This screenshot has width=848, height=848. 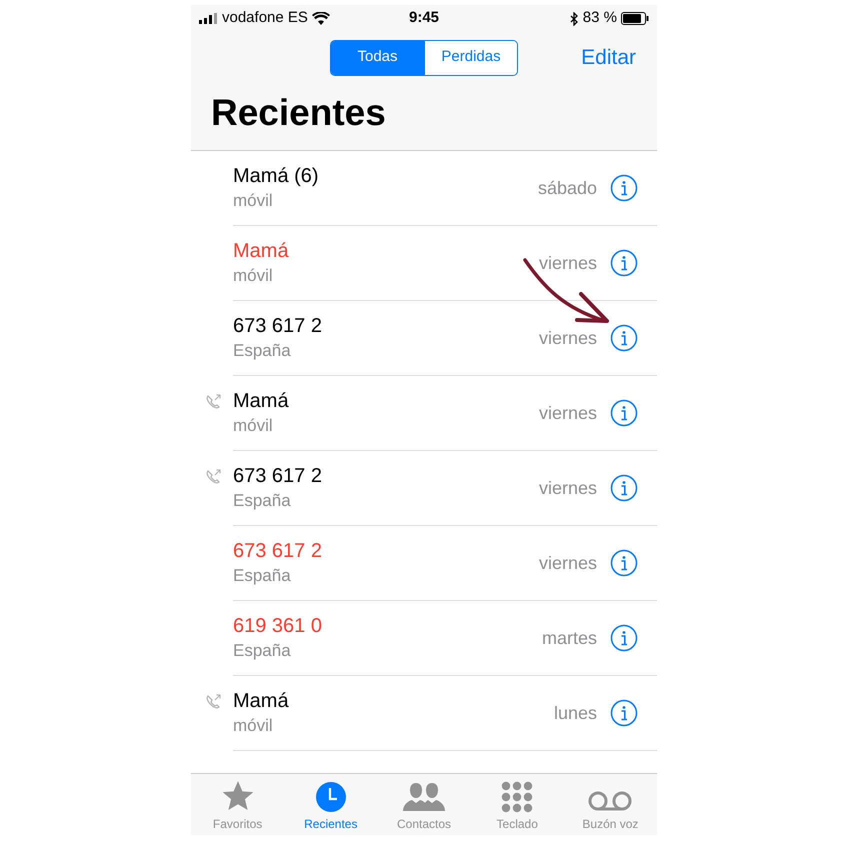 I want to click on caller-name: Mamá (6), so click(x=276, y=176).